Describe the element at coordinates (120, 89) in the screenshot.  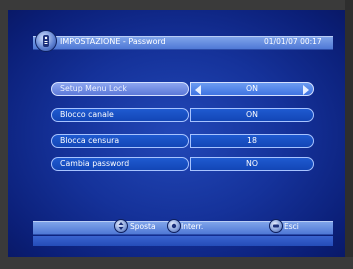
I see `menu-row-label: Setup Menu Lock` at that location.